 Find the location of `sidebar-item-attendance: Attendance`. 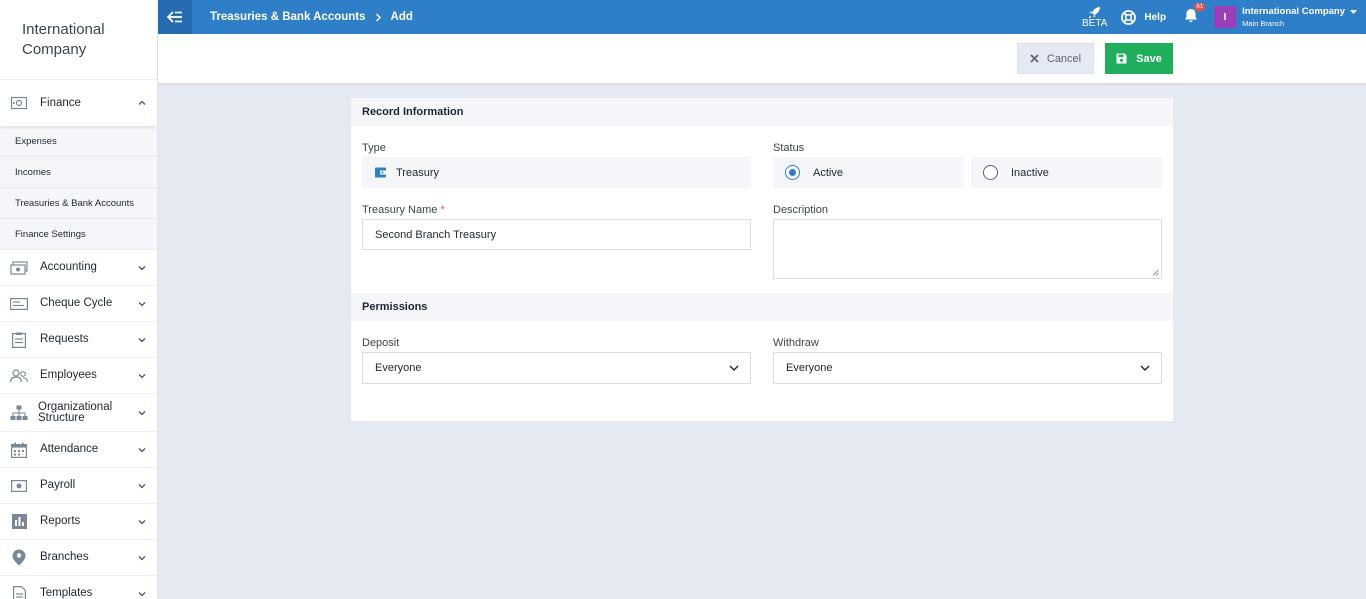

sidebar-item-attendance: Attendance is located at coordinates (78, 450).